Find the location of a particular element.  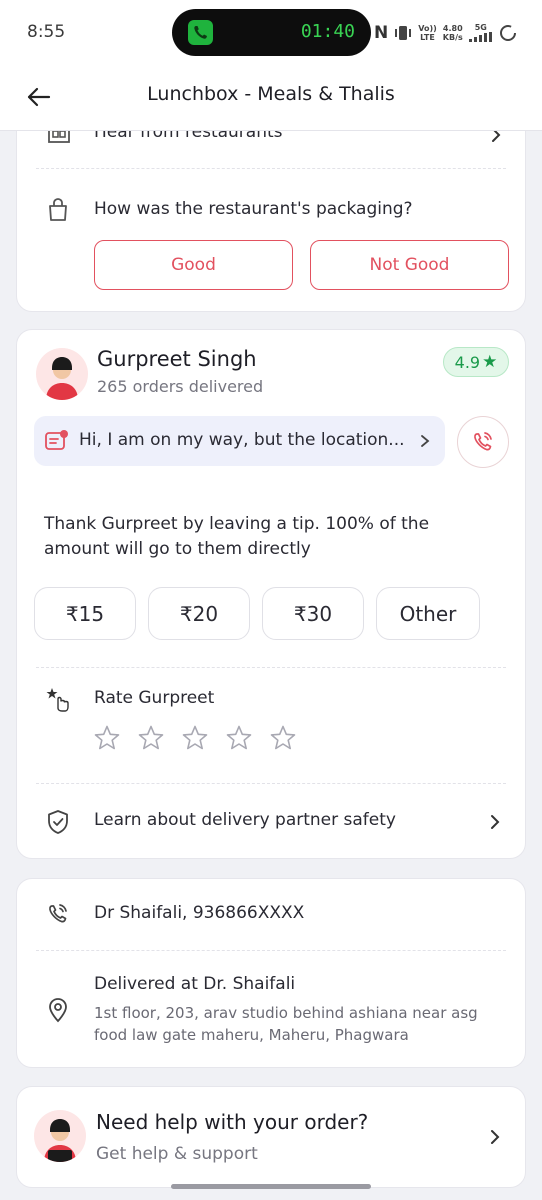

status-icons: N Vo)) LTE 4.80 KB/s 5G is located at coordinates (445, 33).